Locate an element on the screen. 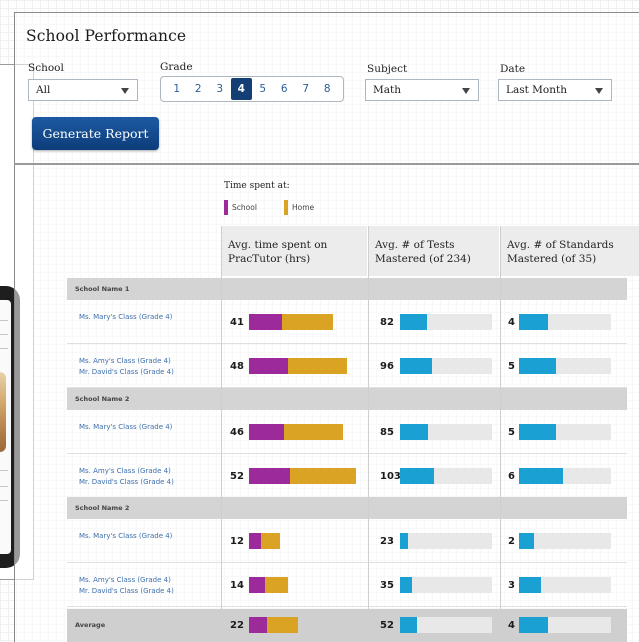 The height and width of the screenshot is (642, 639). col-header-standards-line2: Mastered (of 35) is located at coordinates (552, 259).